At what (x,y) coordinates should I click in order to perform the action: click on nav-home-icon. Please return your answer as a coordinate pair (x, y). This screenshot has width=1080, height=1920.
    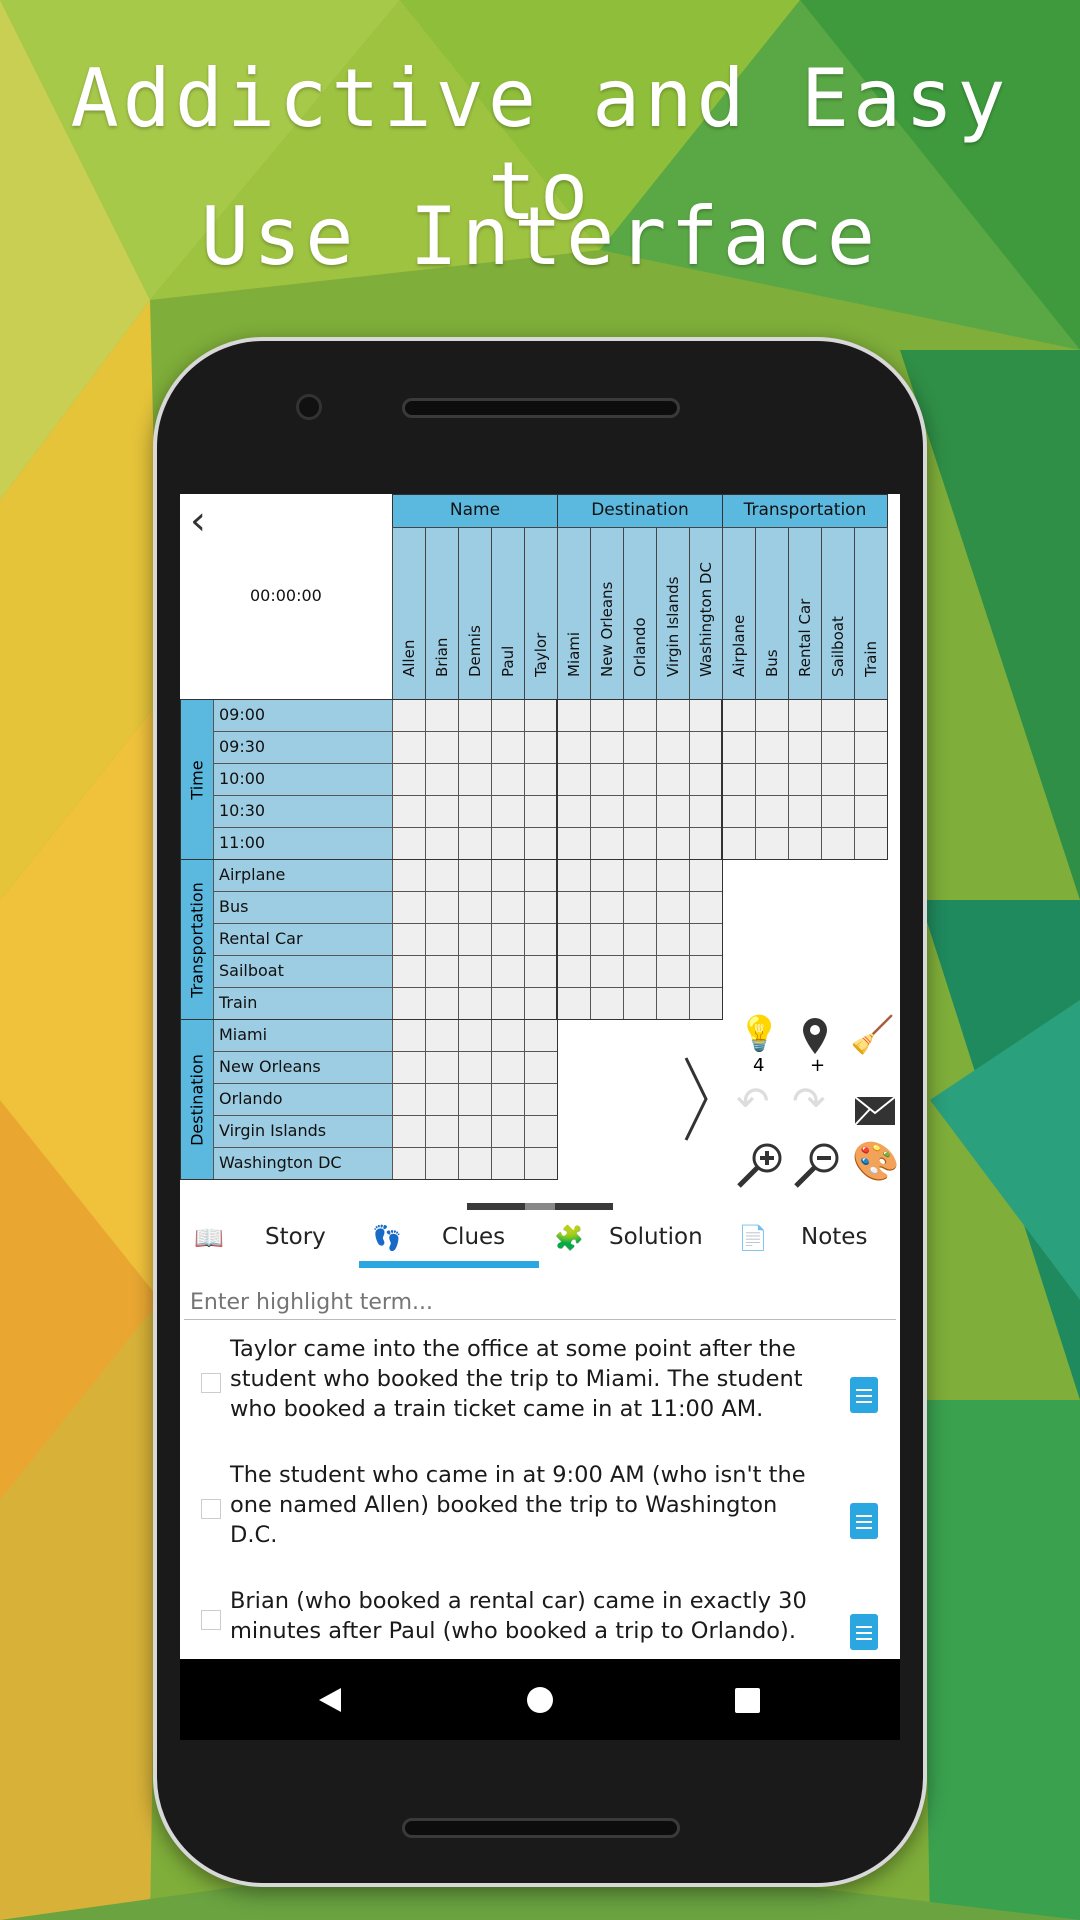
    Looking at the image, I should click on (540, 1700).